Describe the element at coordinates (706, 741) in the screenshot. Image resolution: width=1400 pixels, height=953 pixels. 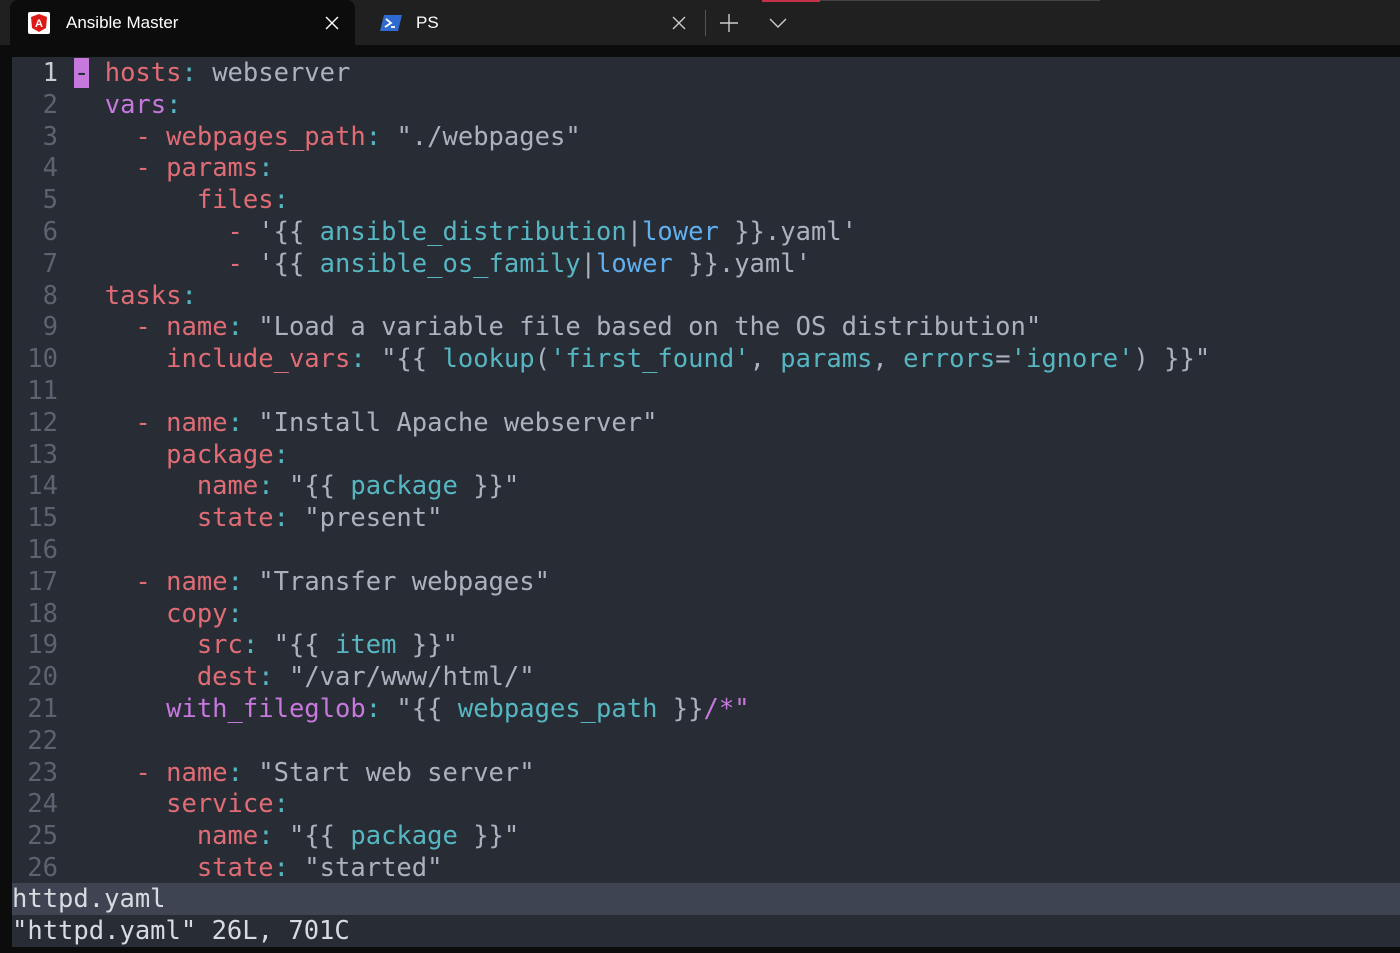
I see `code-line: 22` at that location.